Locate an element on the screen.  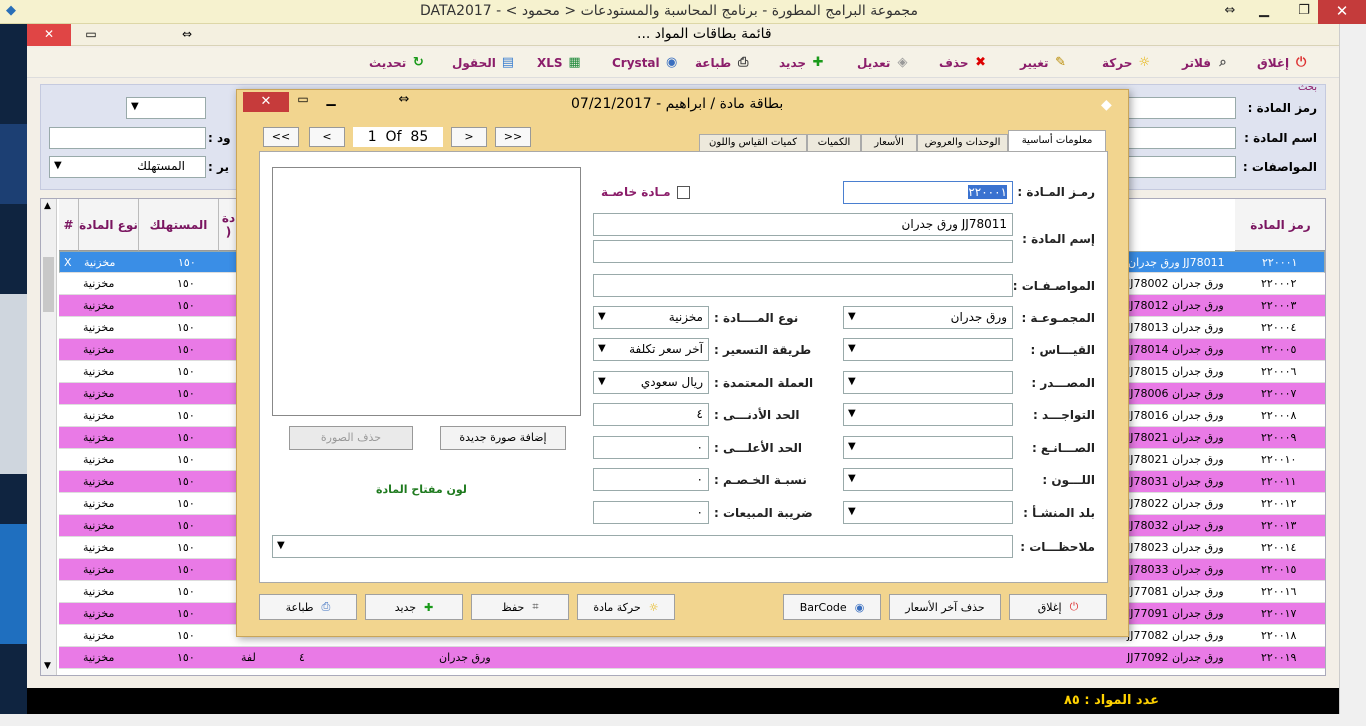
power-icon: ⏻ is located at coordinates (1301, 62).